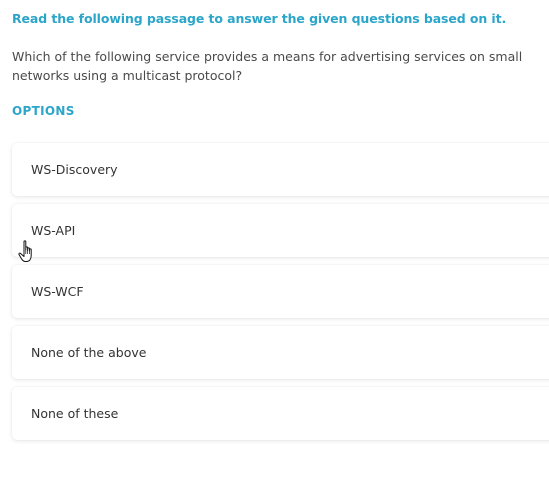  What do you see at coordinates (25, 251) in the screenshot?
I see `hand-pointer-icon` at bounding box center [25, 251].